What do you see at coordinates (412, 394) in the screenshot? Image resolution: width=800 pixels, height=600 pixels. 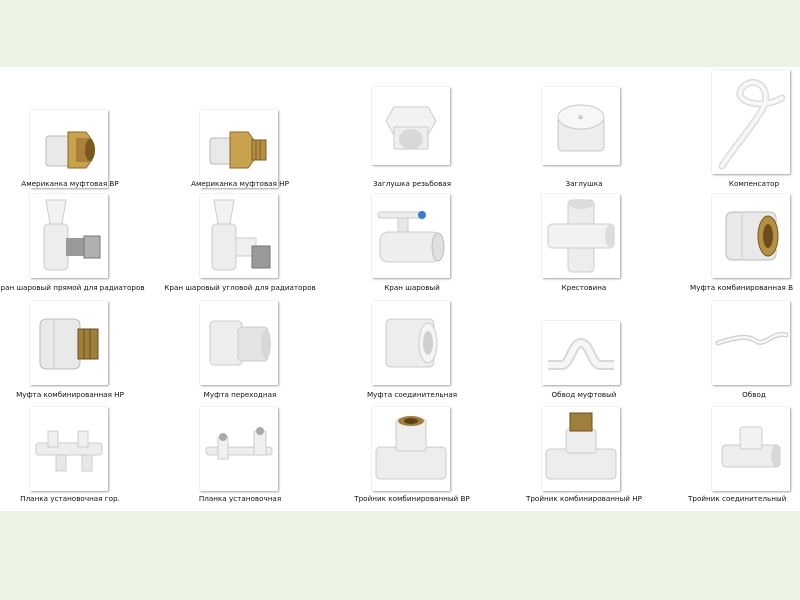 I see `item-label: Муфта соединительная` at bounding box center [412, 394].